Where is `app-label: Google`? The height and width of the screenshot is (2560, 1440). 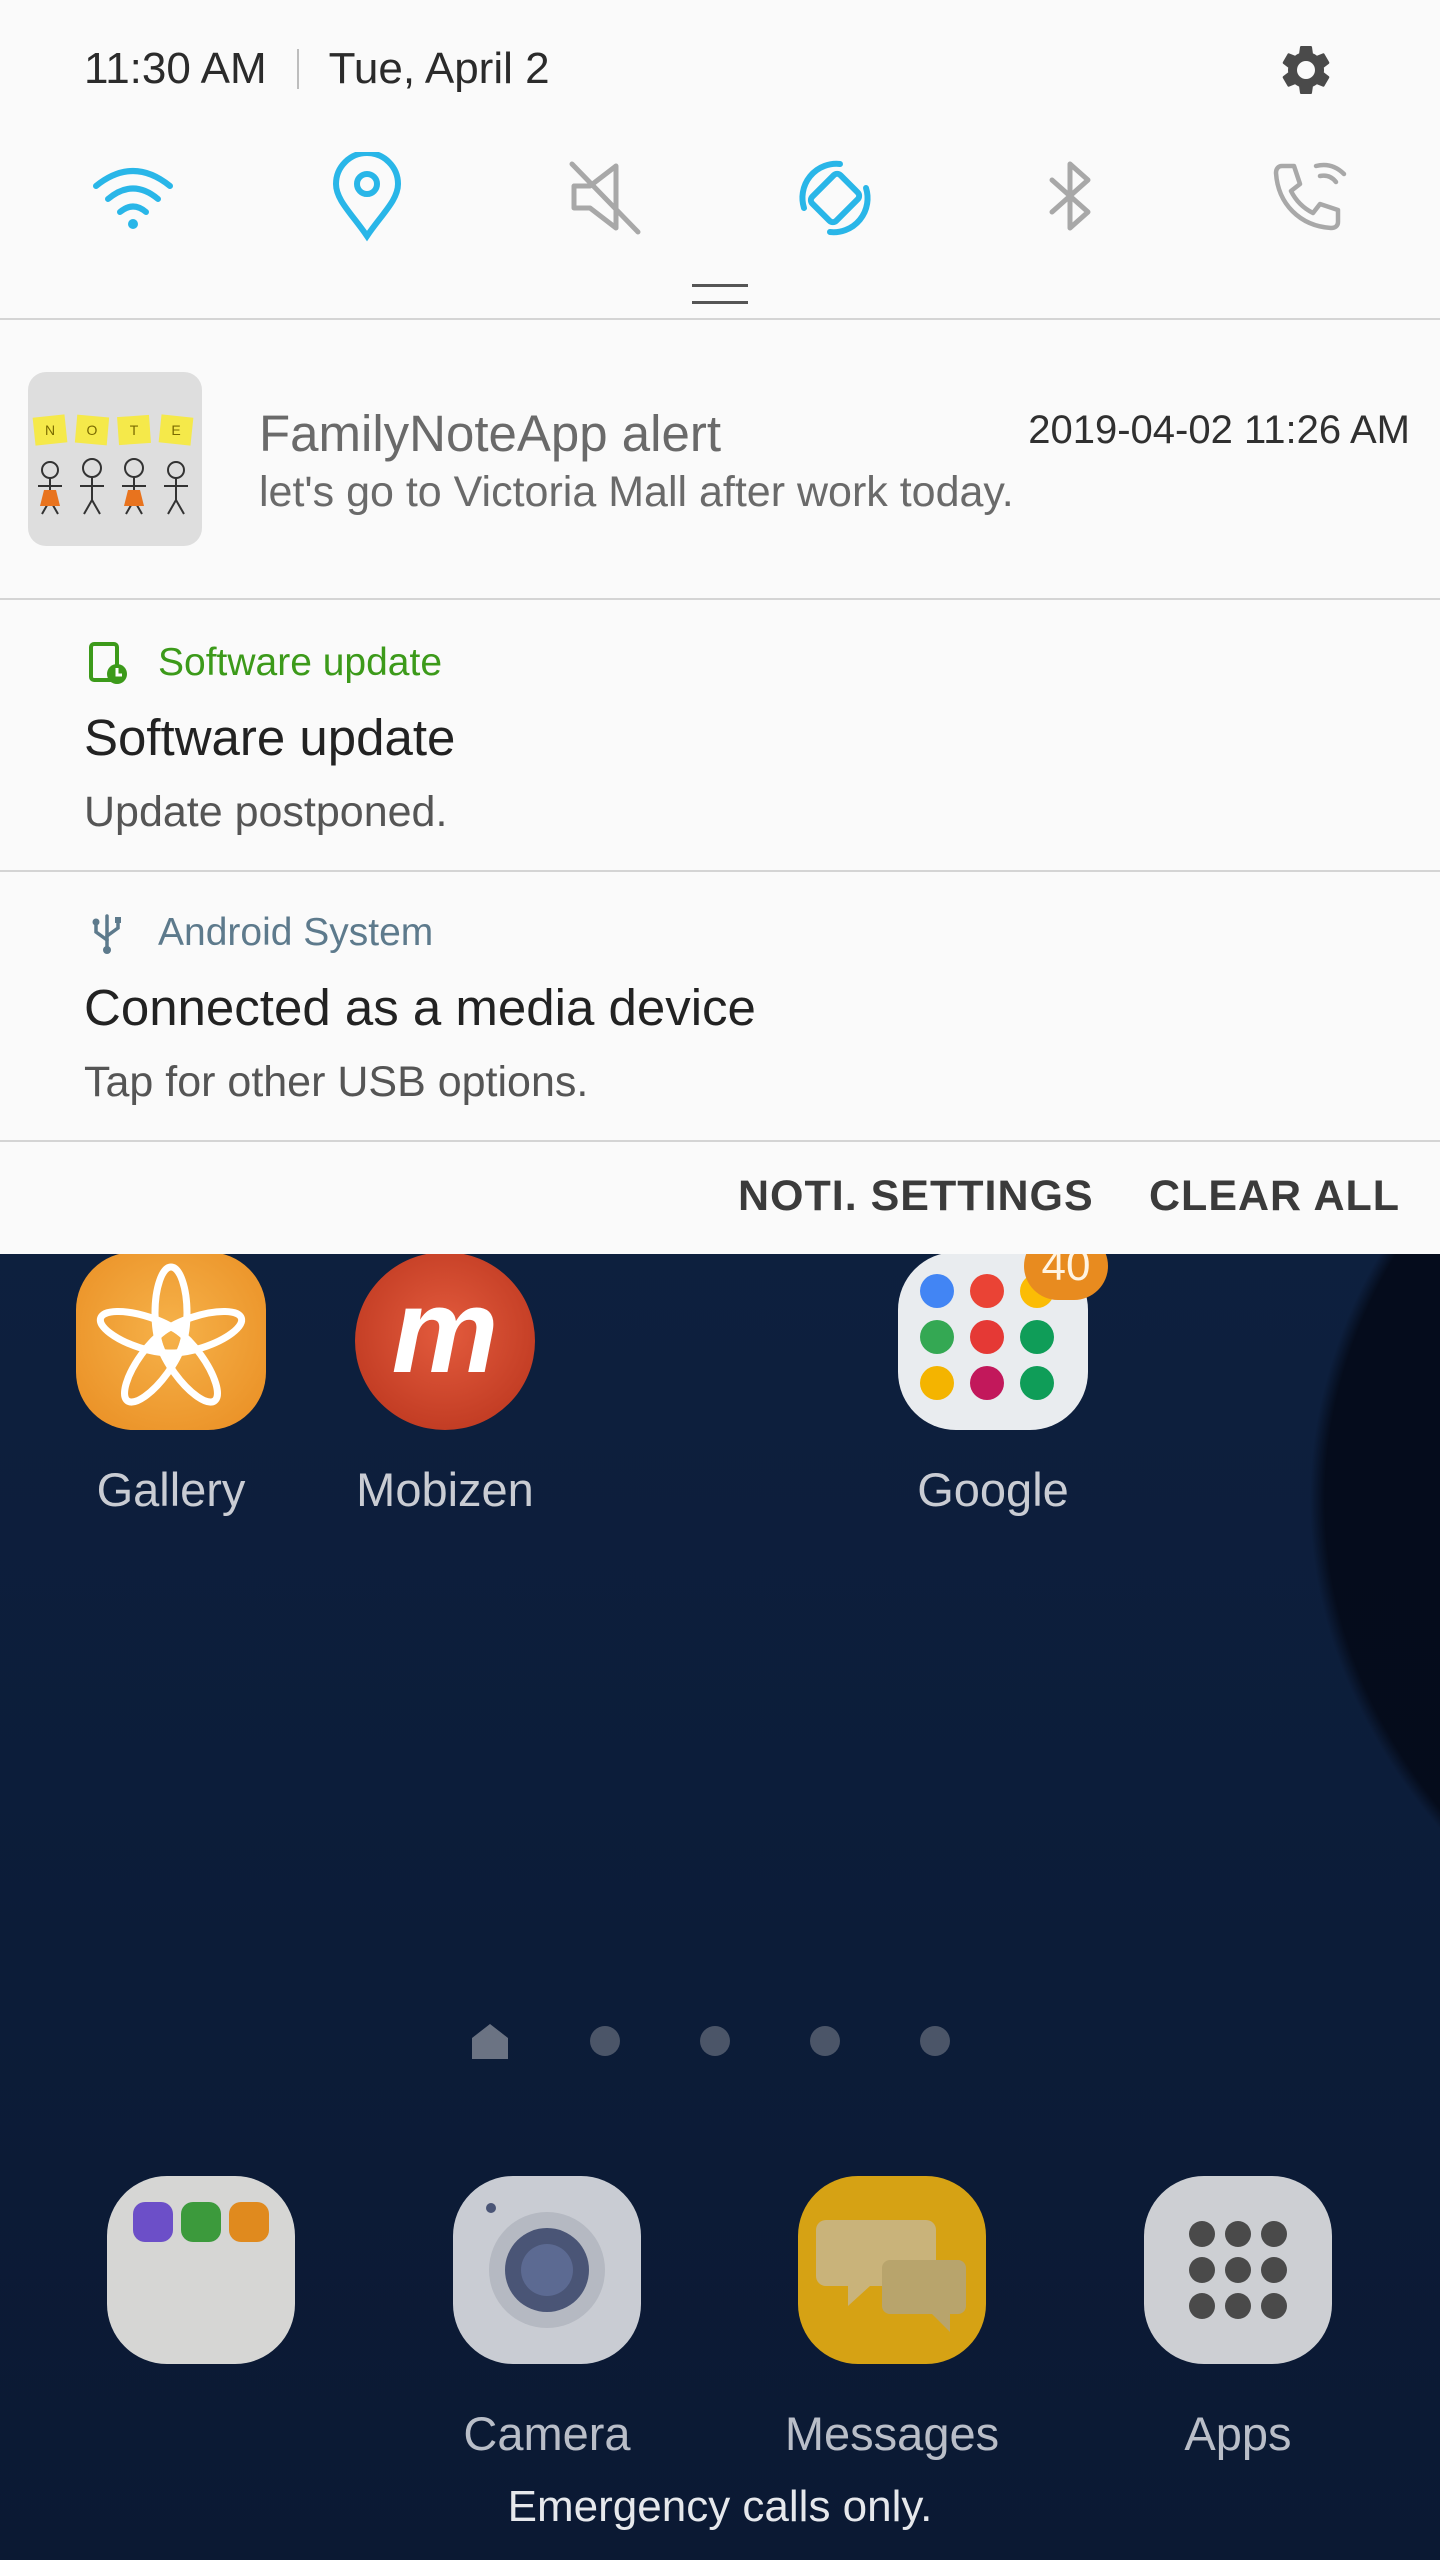
app-label: Google is located at coordinates (993, 1489).